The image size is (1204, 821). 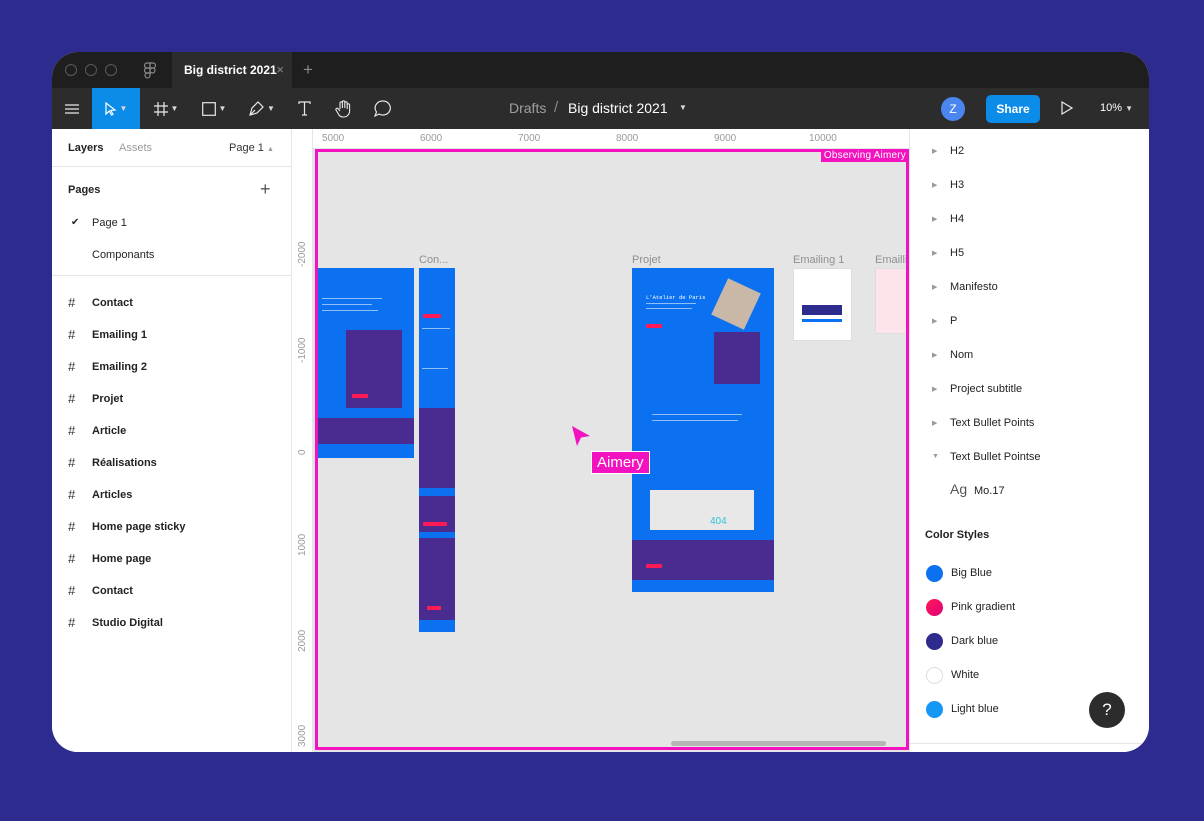 I want to click on layer-item: # Réalisations, so click(x=168, y=465).